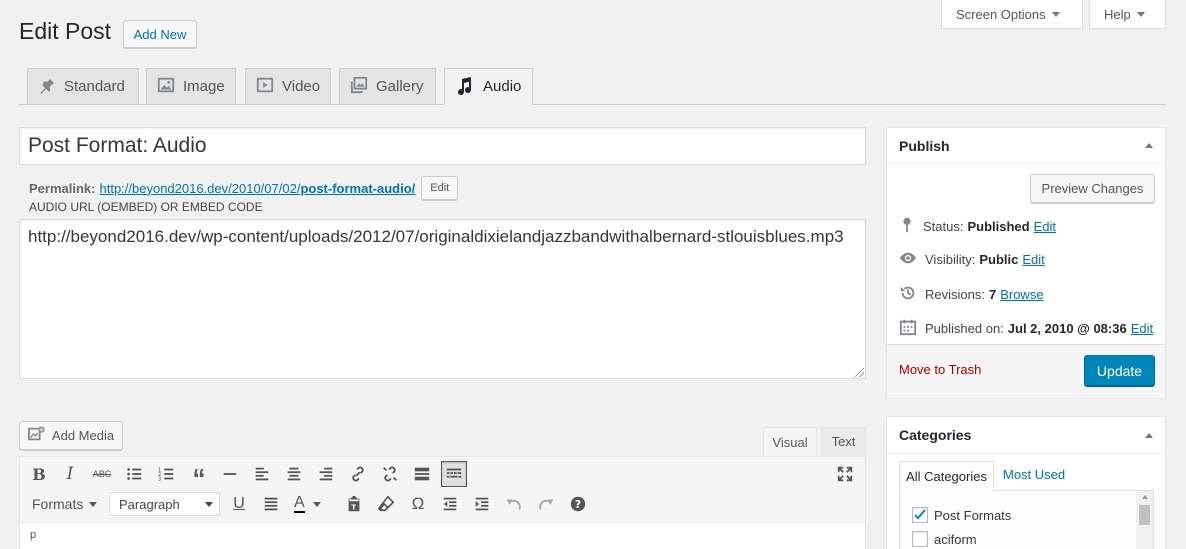 The height and width of the screenshot is (549, 1186). I want to click on blockquote-icon: “, so click(199, 476).